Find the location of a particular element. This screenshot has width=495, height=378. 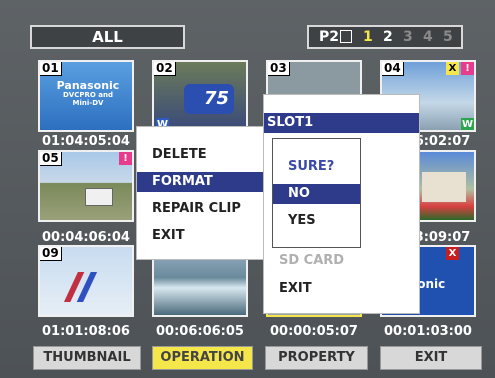

operation-button: OPERATION is located at coordinates (202, 358).